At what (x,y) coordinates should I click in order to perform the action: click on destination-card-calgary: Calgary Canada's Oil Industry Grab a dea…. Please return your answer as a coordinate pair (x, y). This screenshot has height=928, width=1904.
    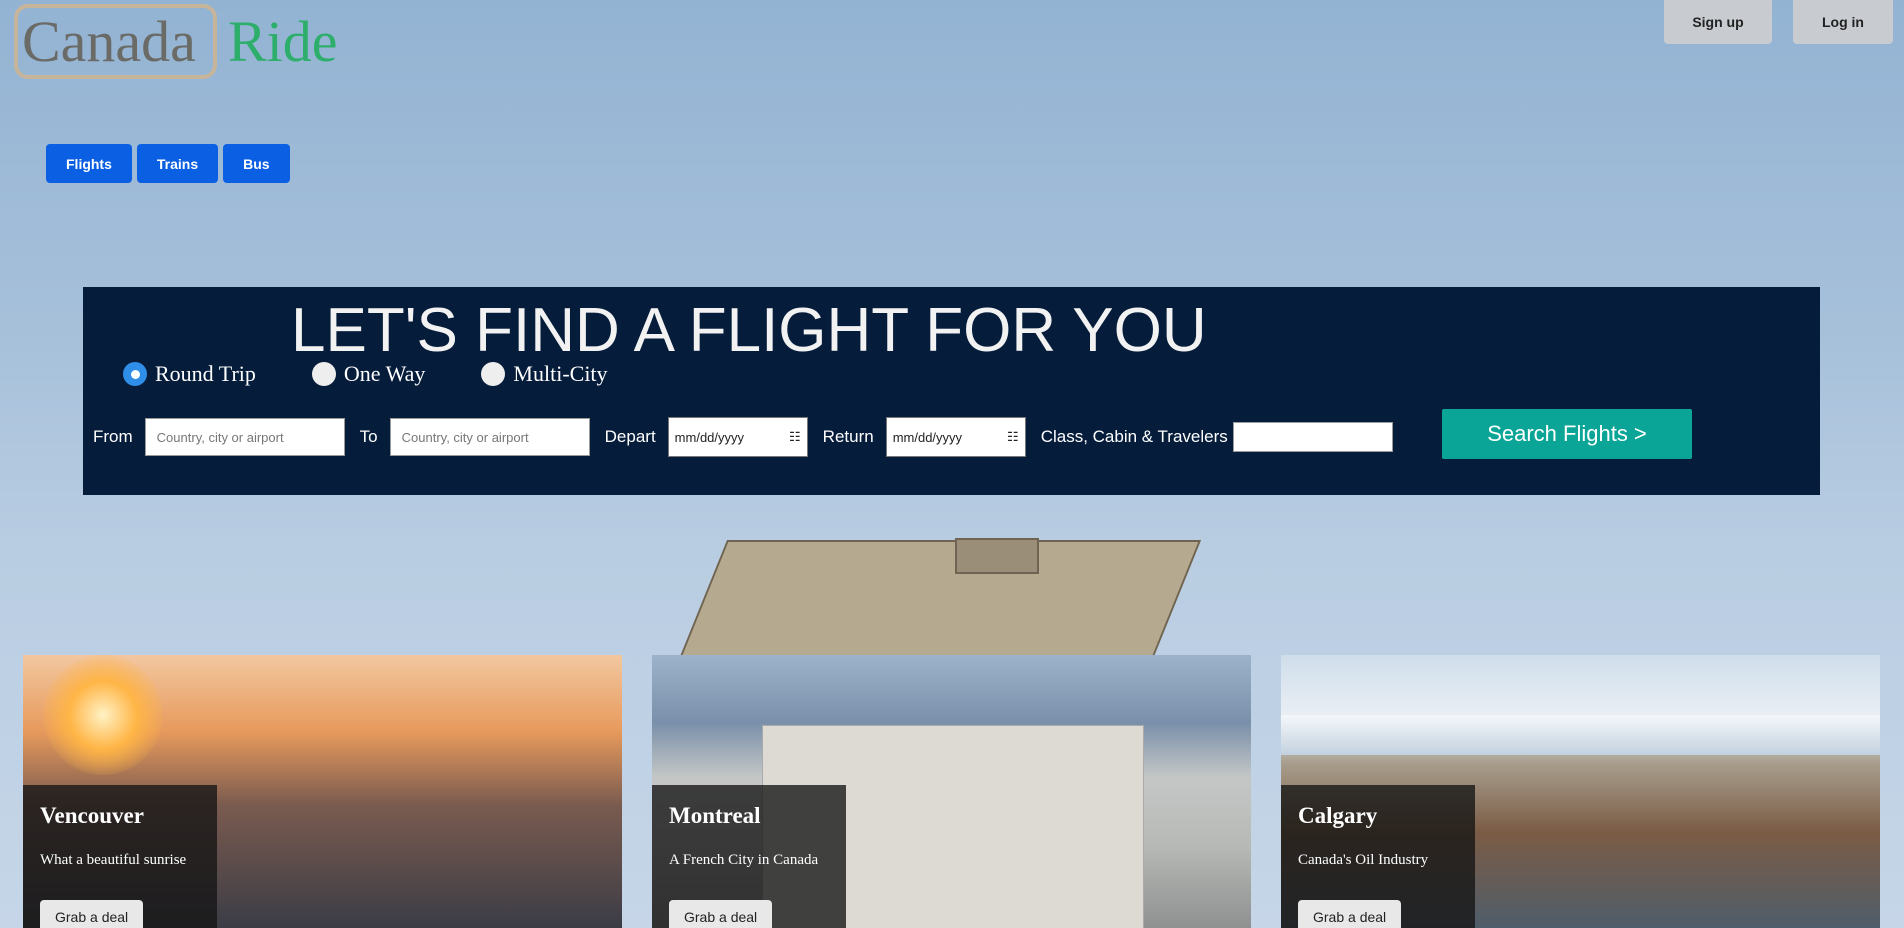
    Looking at the image, I should click on (1580, 791).